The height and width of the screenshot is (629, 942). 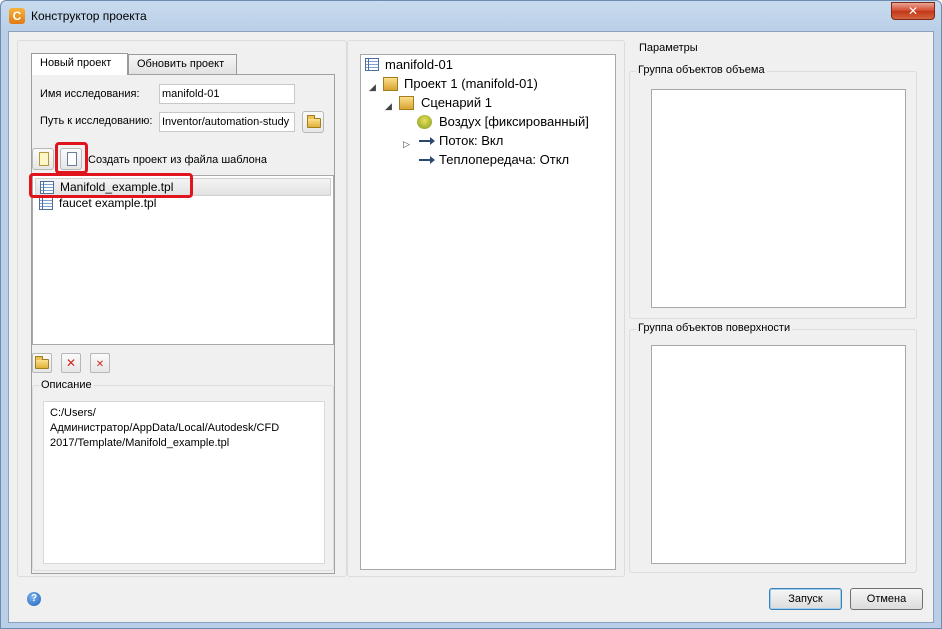 What do you see at coordinates (17, 16) in the screenshot?
I see `cfd-app-icon: C` at bounding box center [17, 16].